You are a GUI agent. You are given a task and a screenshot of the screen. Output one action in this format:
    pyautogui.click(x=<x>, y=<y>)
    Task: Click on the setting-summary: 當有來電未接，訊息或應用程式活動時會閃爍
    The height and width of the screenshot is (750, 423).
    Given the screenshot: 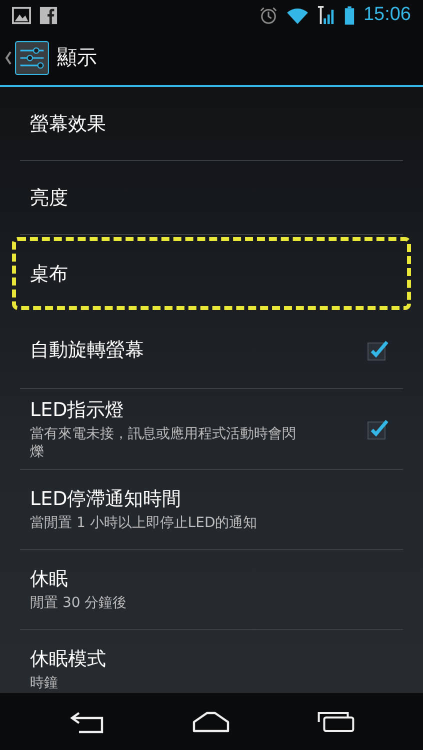 What is the action you would take?
    pyautogui.click(x=163, y=443)
    